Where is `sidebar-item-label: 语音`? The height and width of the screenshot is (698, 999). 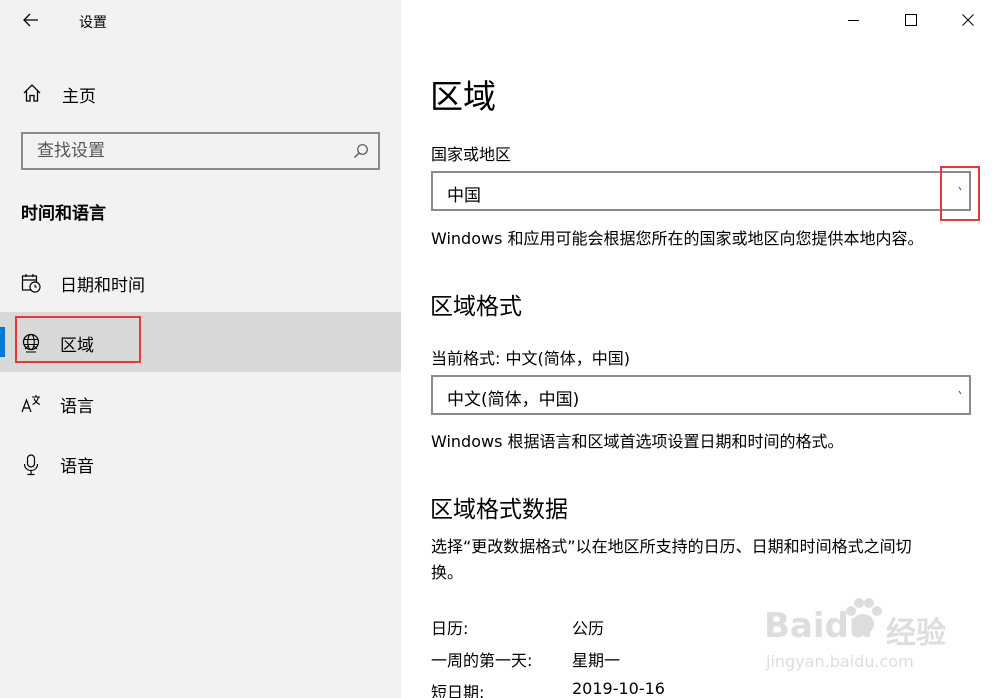 sidebar-item-label: 语音 is located at coordinates (77, 467).